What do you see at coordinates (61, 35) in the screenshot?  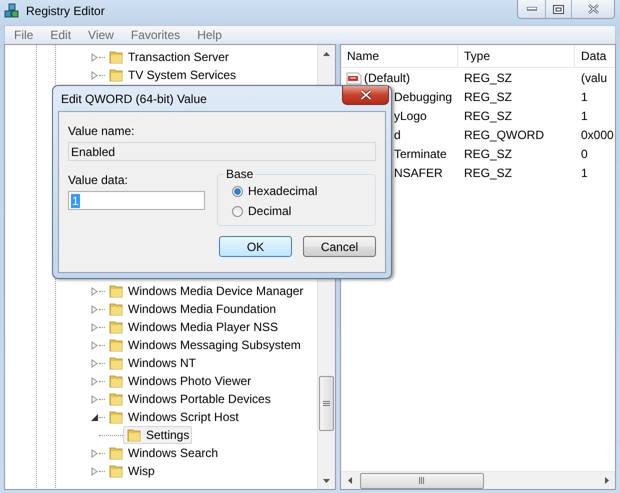 I see `menu-item: Edit` at bounding box center [61, 35].